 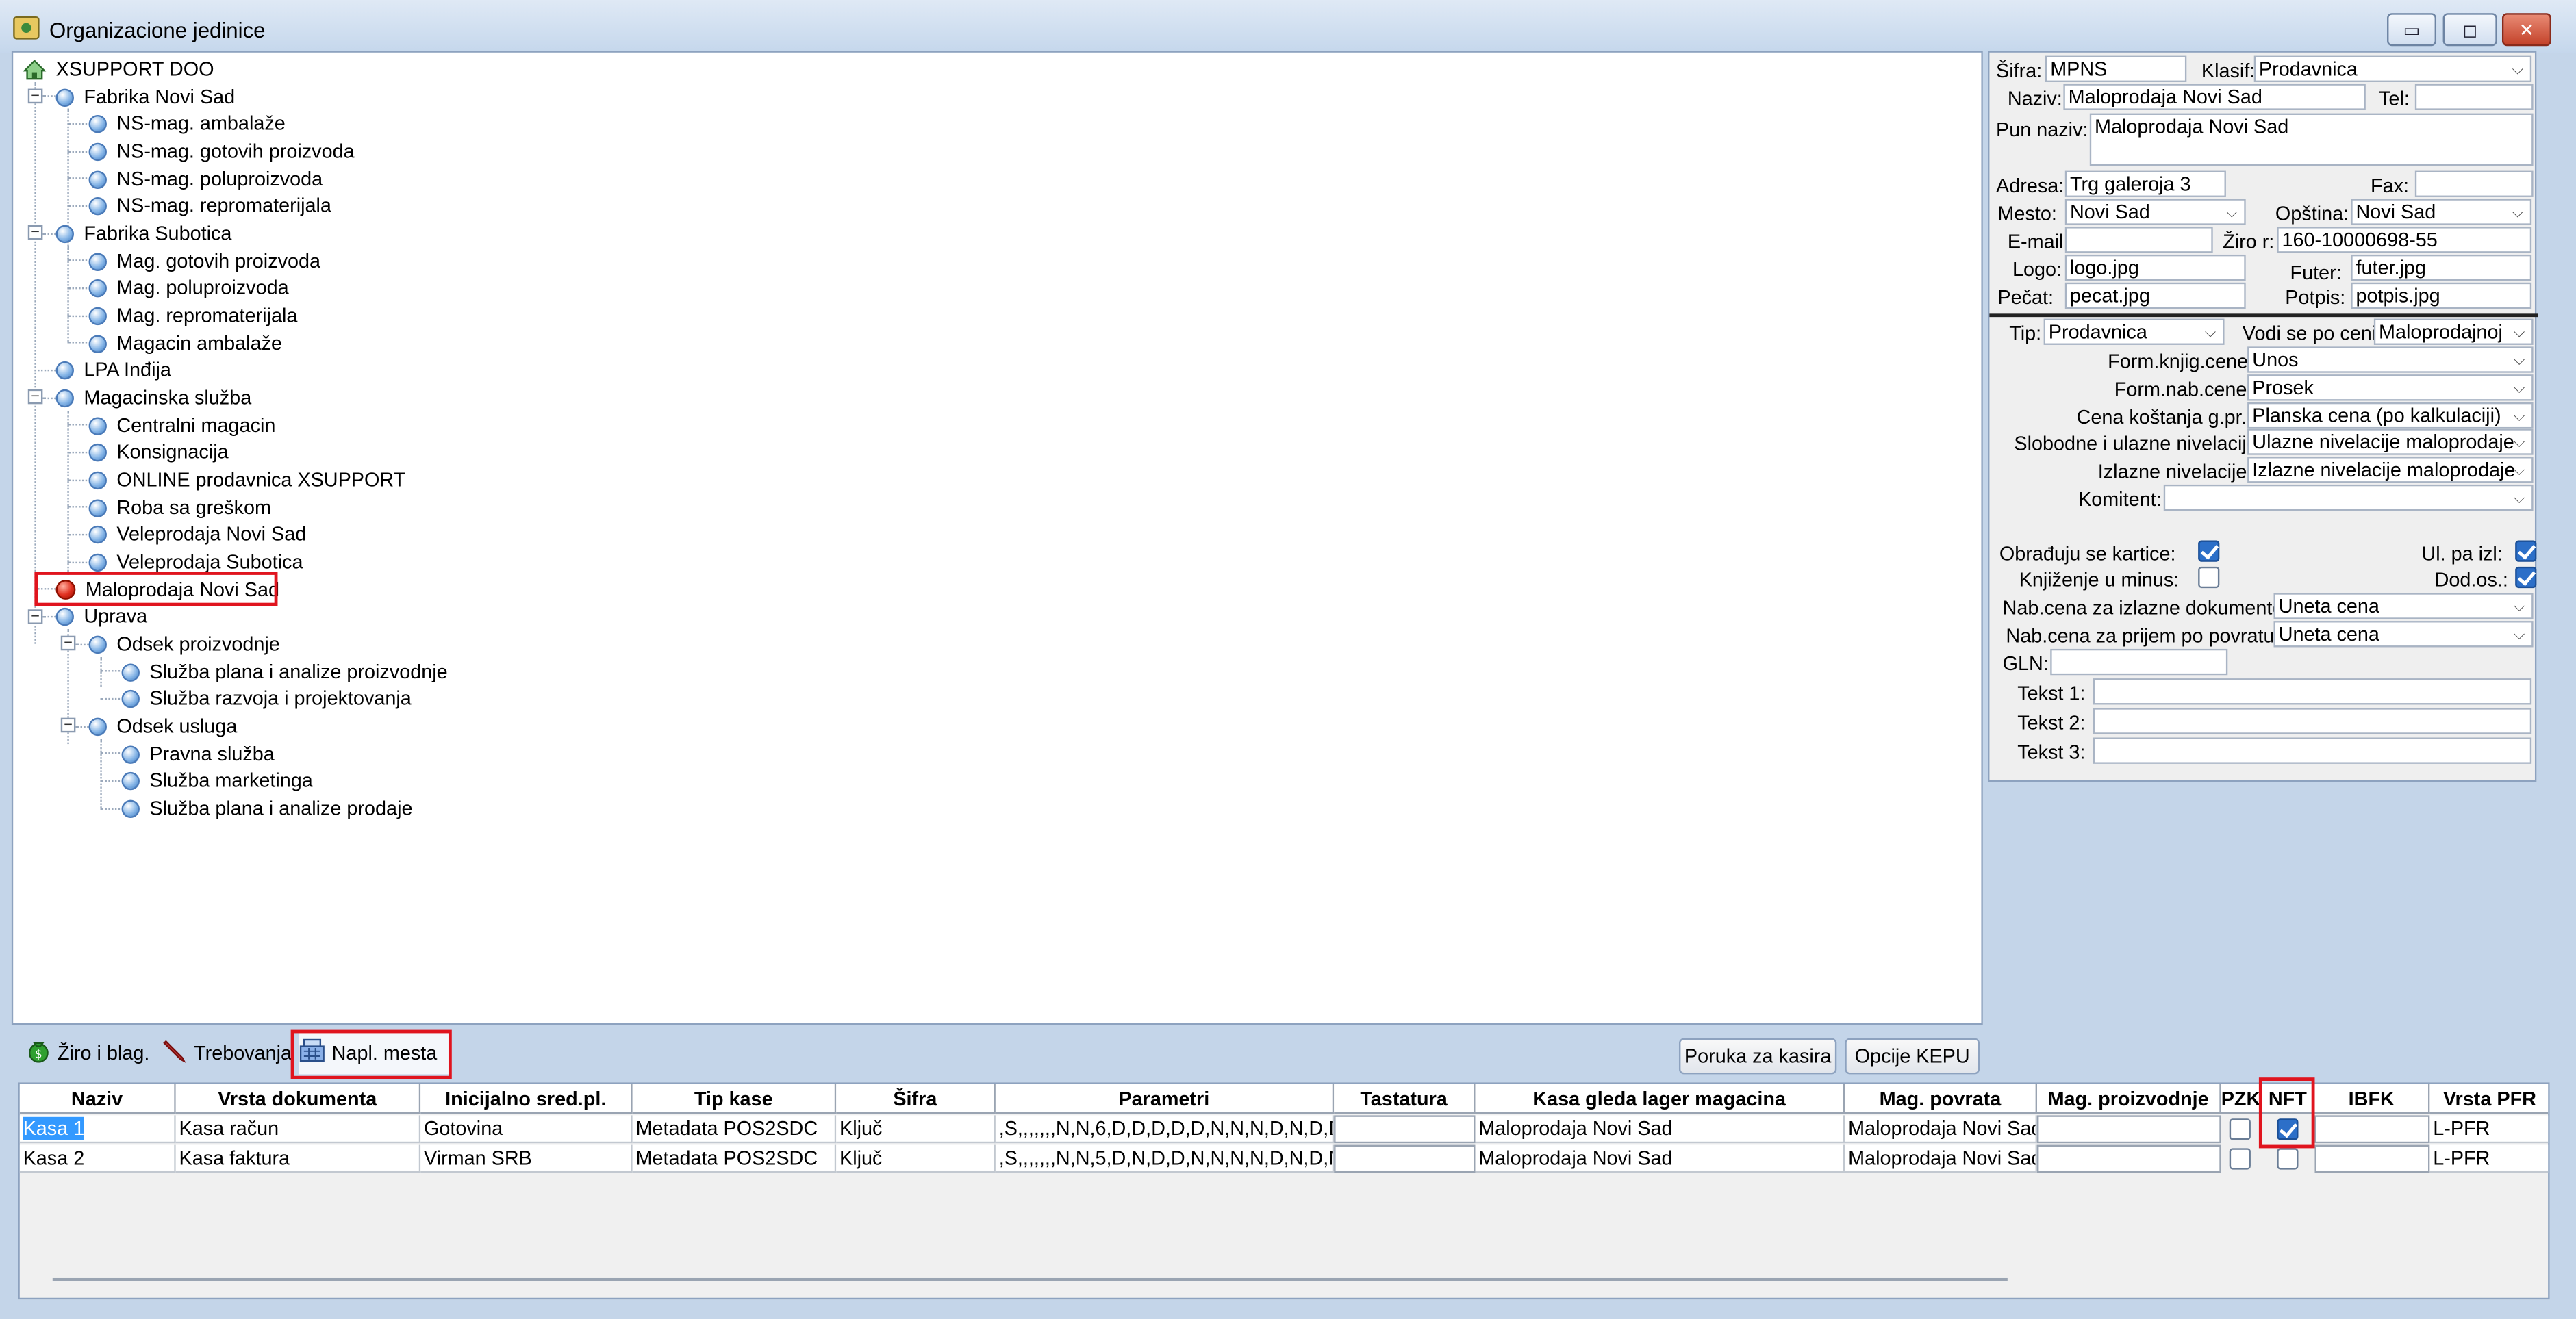 What do you see at coordinates (2392, 68) in the screenshot?
I see `klasif-combo: Prodavnica ⌵` at bounding box center [2392, 68].